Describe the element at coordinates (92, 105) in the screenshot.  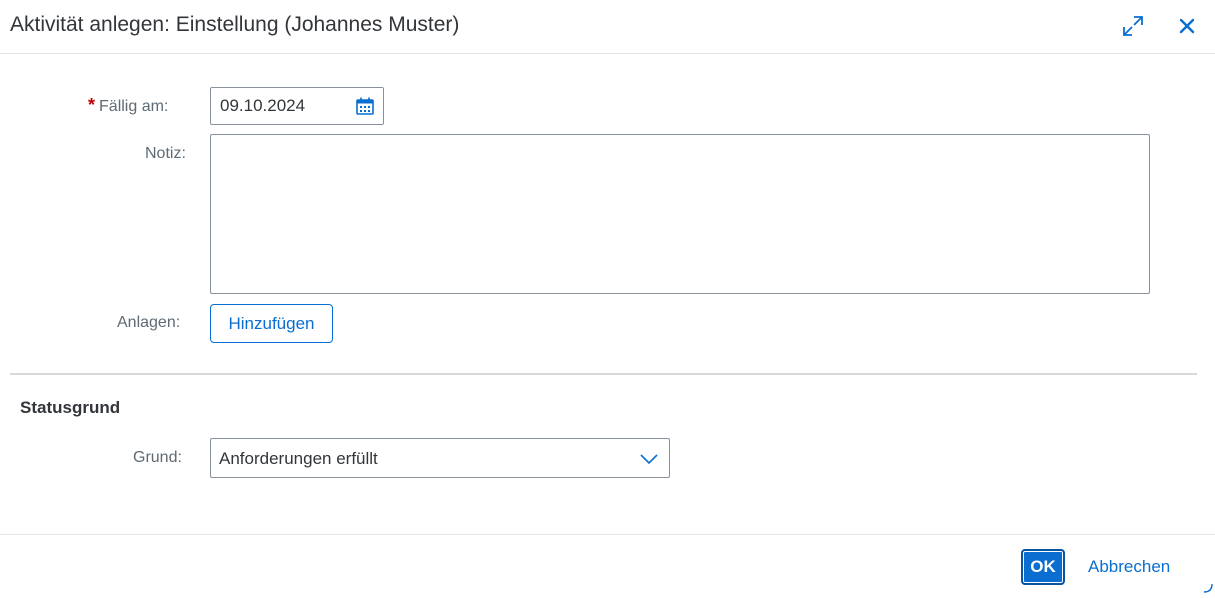
I see `required-marker: *` at that location.